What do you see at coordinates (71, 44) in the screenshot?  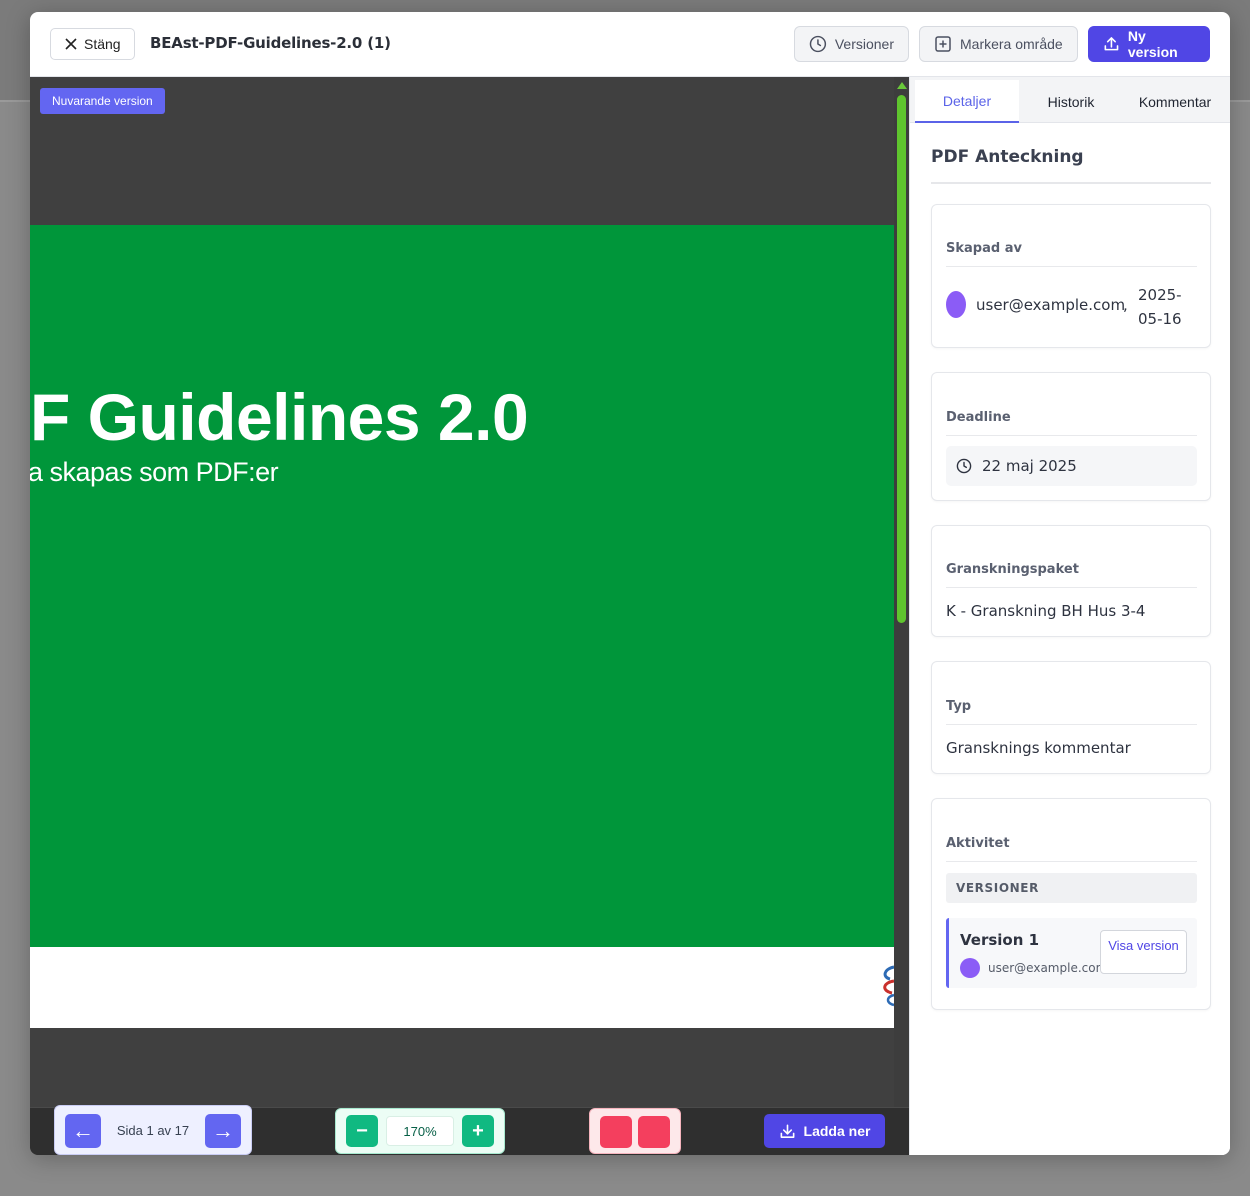 I see `close-icon` at bounding box center [71, 44].